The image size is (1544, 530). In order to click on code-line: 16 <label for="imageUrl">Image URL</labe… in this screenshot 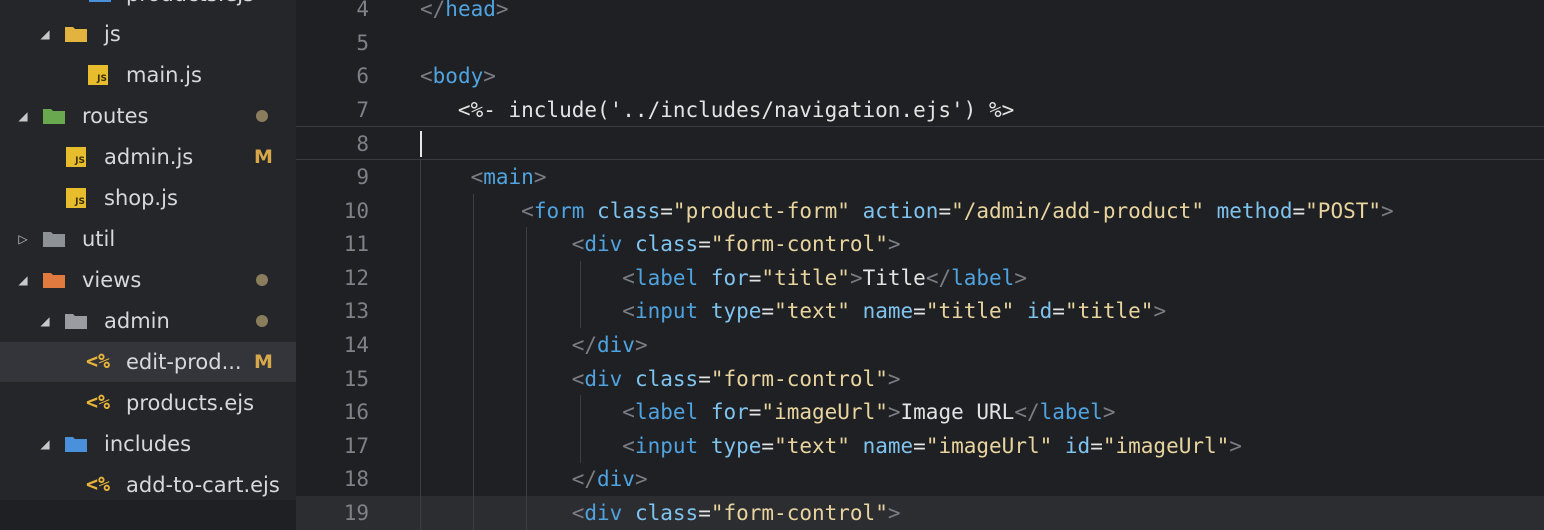, I will do `click(920, 412)`.